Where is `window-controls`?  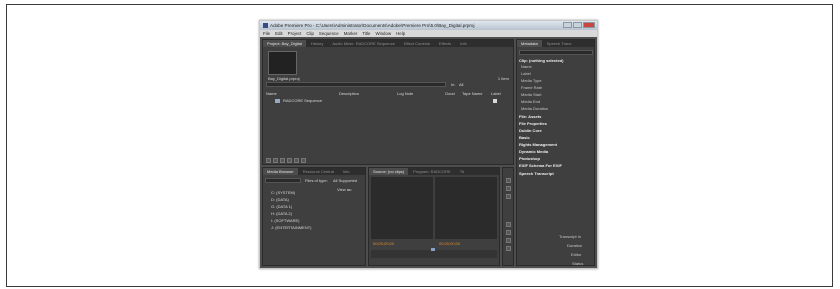
window-controls is located at coordinates (579, 25).